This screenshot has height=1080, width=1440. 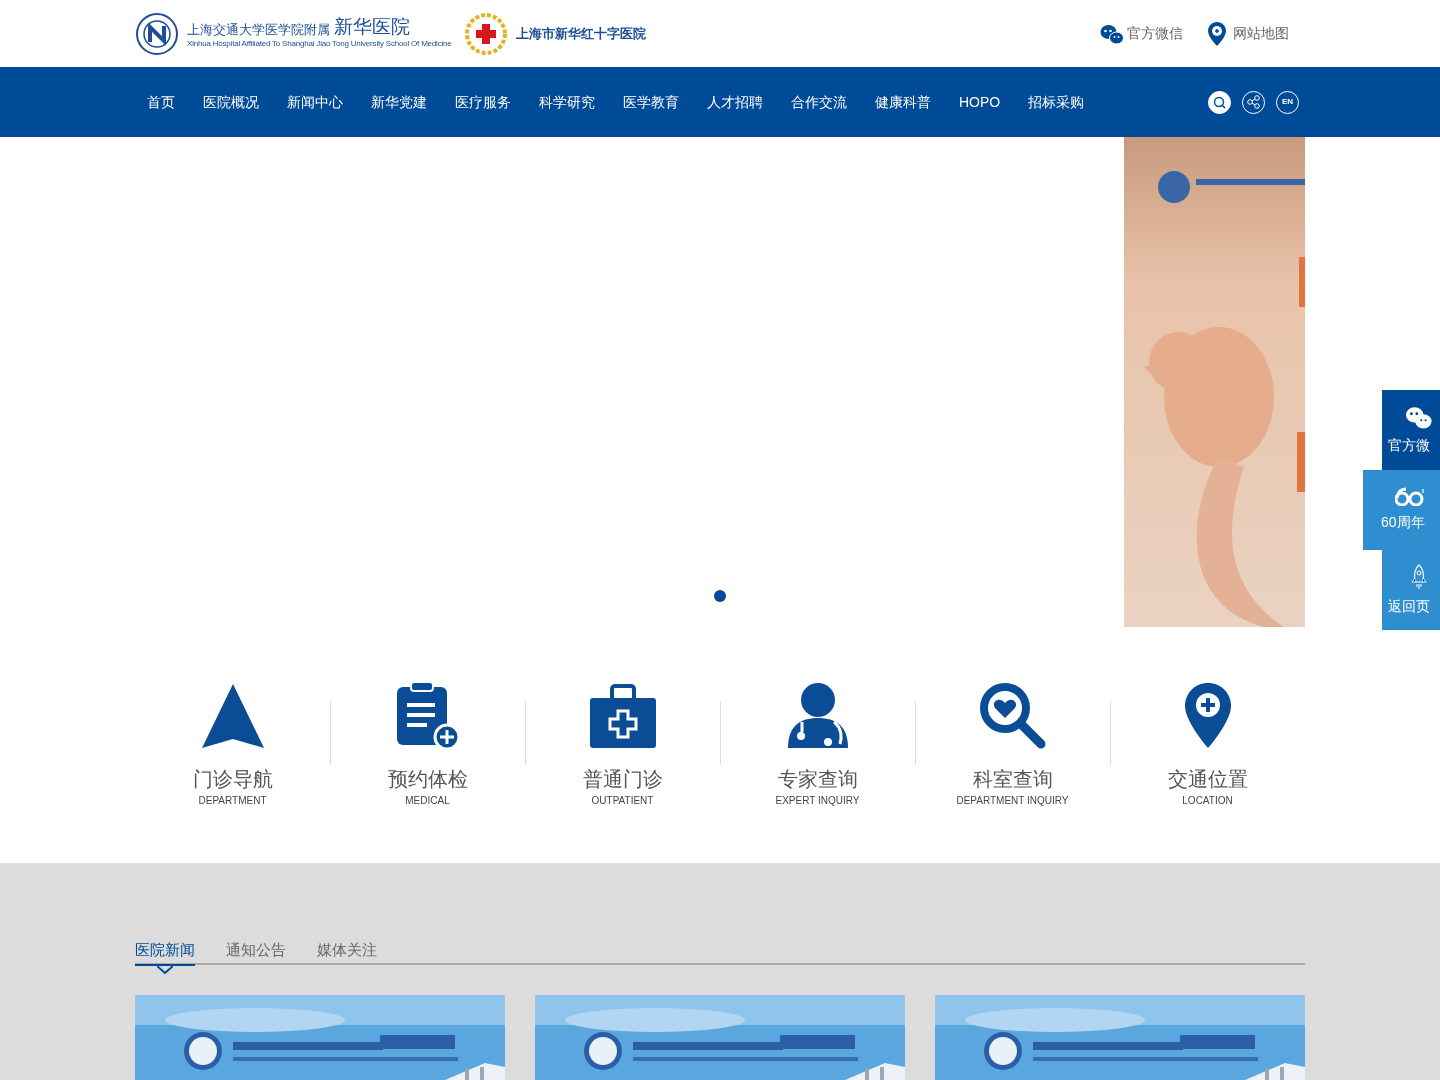 I want to click on location-pin-icon, so click(x=1207, y=716).